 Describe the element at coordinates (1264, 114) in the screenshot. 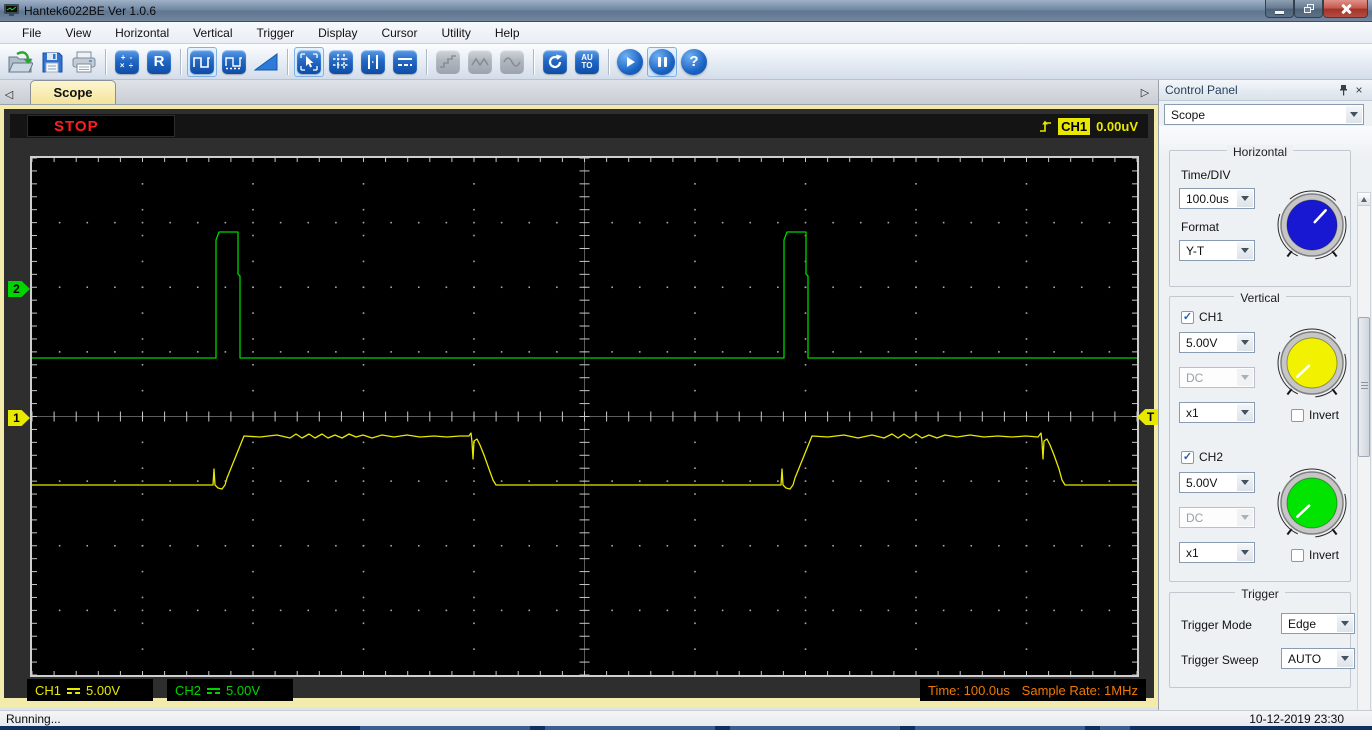

I see `panel-mode-select: Scope` at that location.